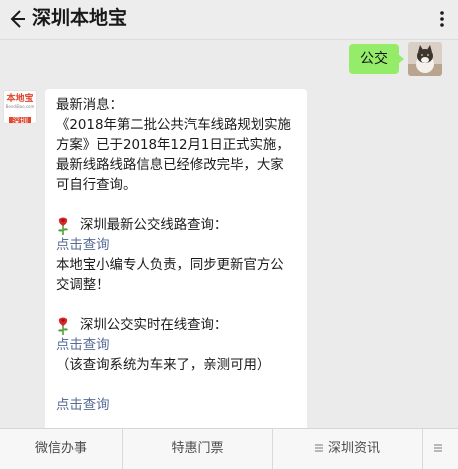  Describe the element at coordinates (83, 285) in the screenshot. I see `section-note-line: 交调整！` at that location.